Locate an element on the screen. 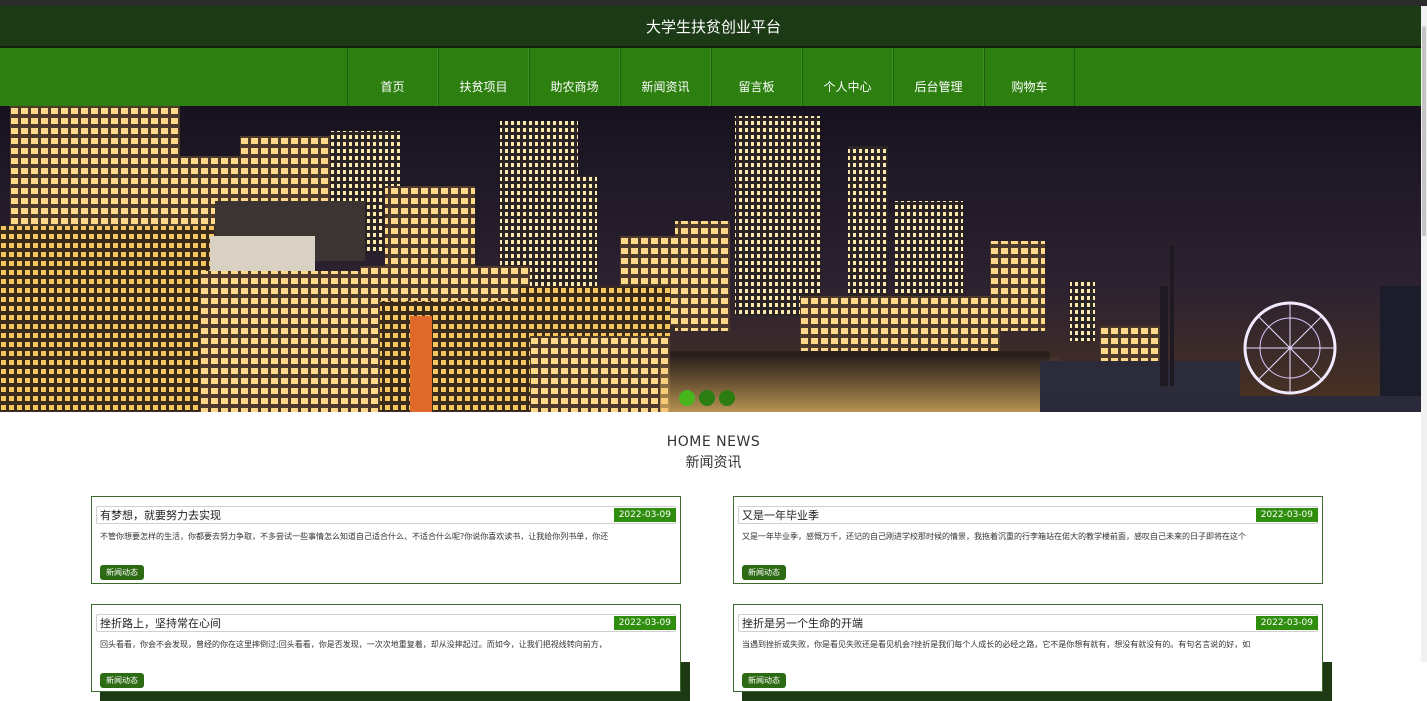 The image size is (1427, 701). news-title: 挫折是另一个生命的开端 is located at coordinates (801, 623).